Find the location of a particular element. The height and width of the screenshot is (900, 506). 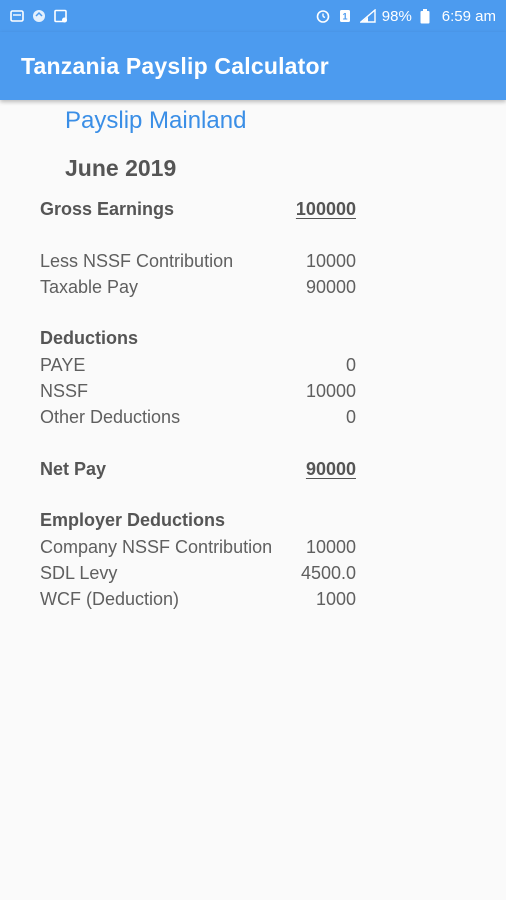

nssf-row: NSSF 10000 is located at coordinates (198, 391).